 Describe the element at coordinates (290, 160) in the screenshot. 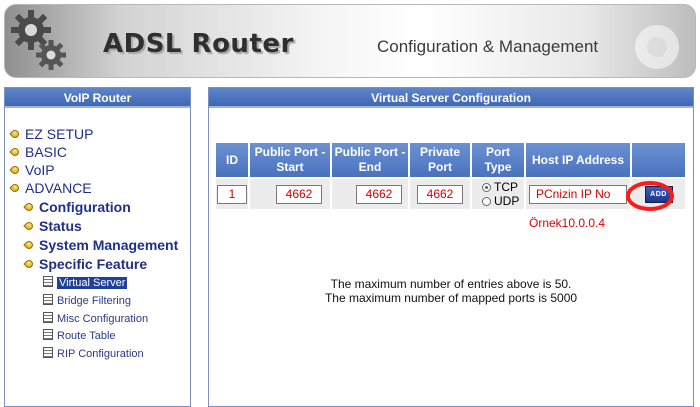

I see `column-header-public-start: Public Port - Start` at that location.